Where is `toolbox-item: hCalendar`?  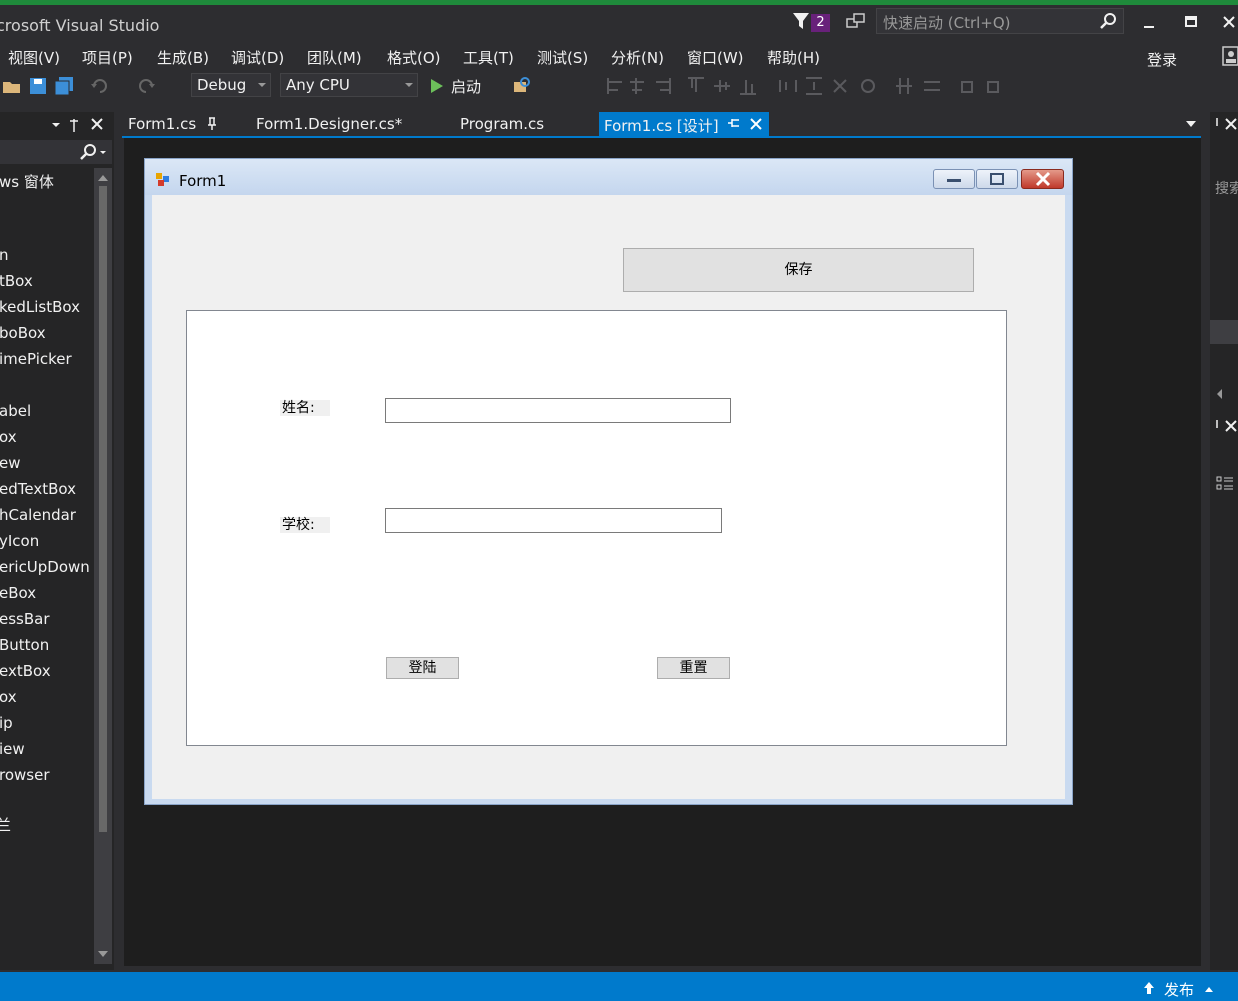
toolbox-item: hCalendar is located at coordinates (38, 515).